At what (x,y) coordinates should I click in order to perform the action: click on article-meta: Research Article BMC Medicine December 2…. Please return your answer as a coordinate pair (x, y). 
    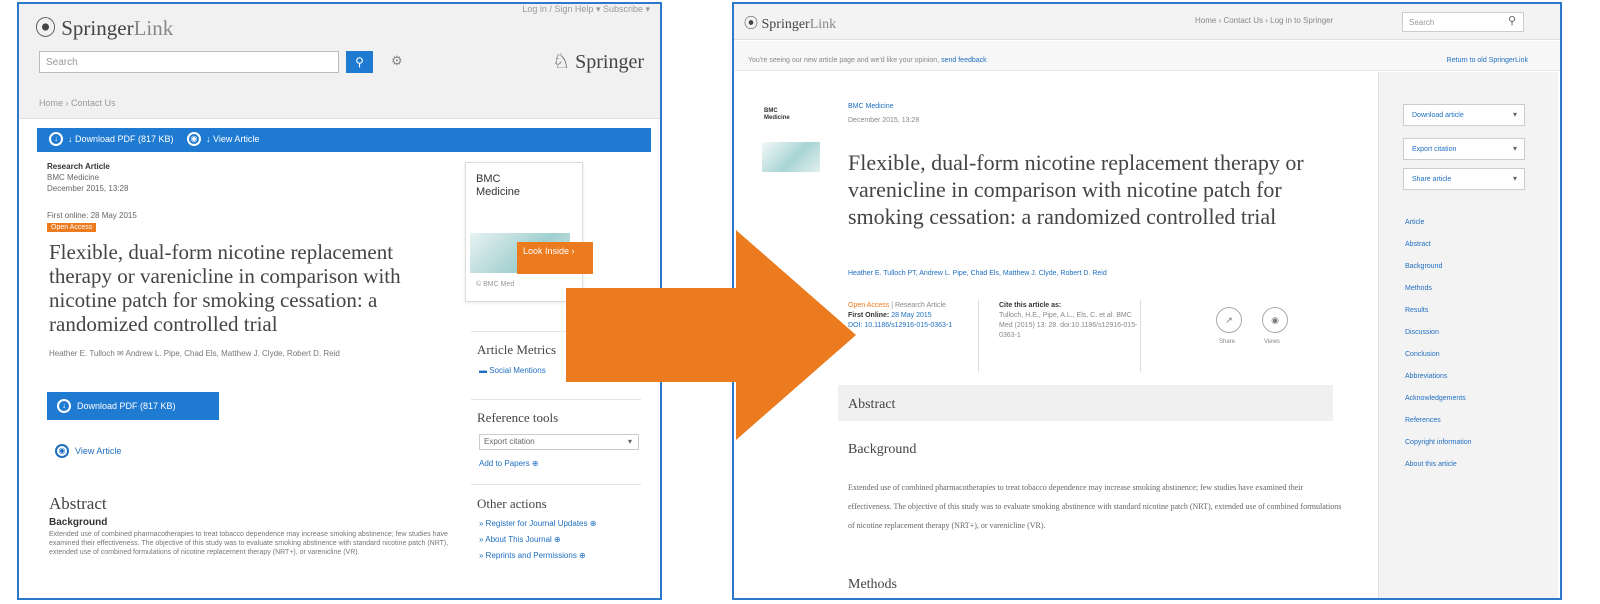
    Looking at the image, I should click on (92, 191).